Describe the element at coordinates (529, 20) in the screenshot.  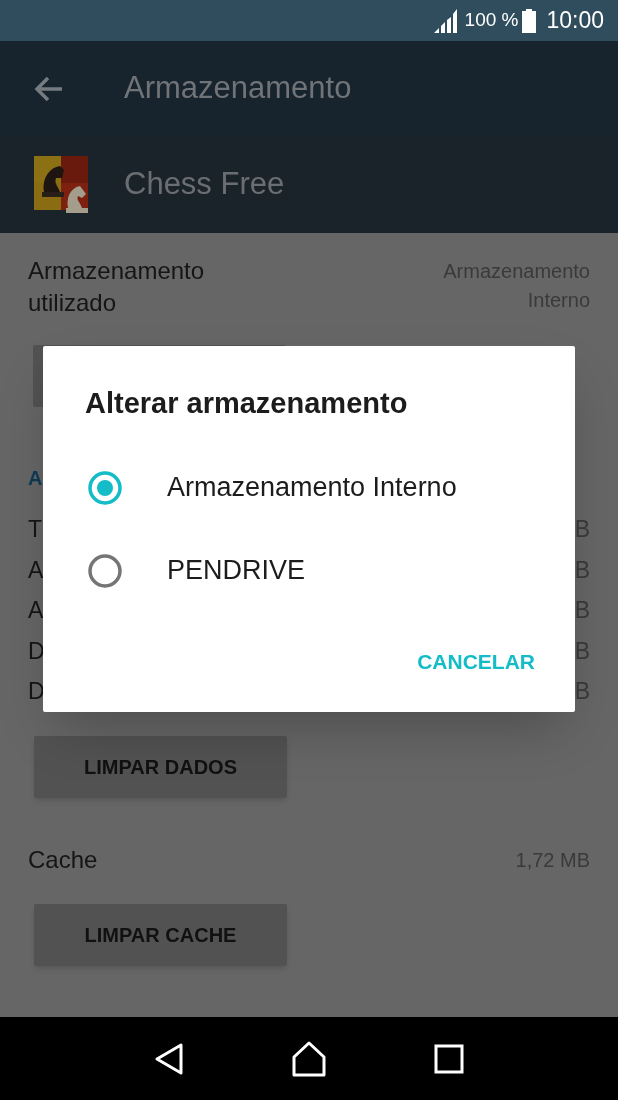
I see `battery-icon` at that location.